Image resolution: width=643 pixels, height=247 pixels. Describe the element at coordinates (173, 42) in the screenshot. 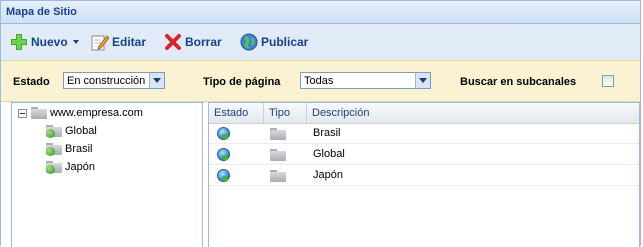

I see `delete-x-icon` at that location.